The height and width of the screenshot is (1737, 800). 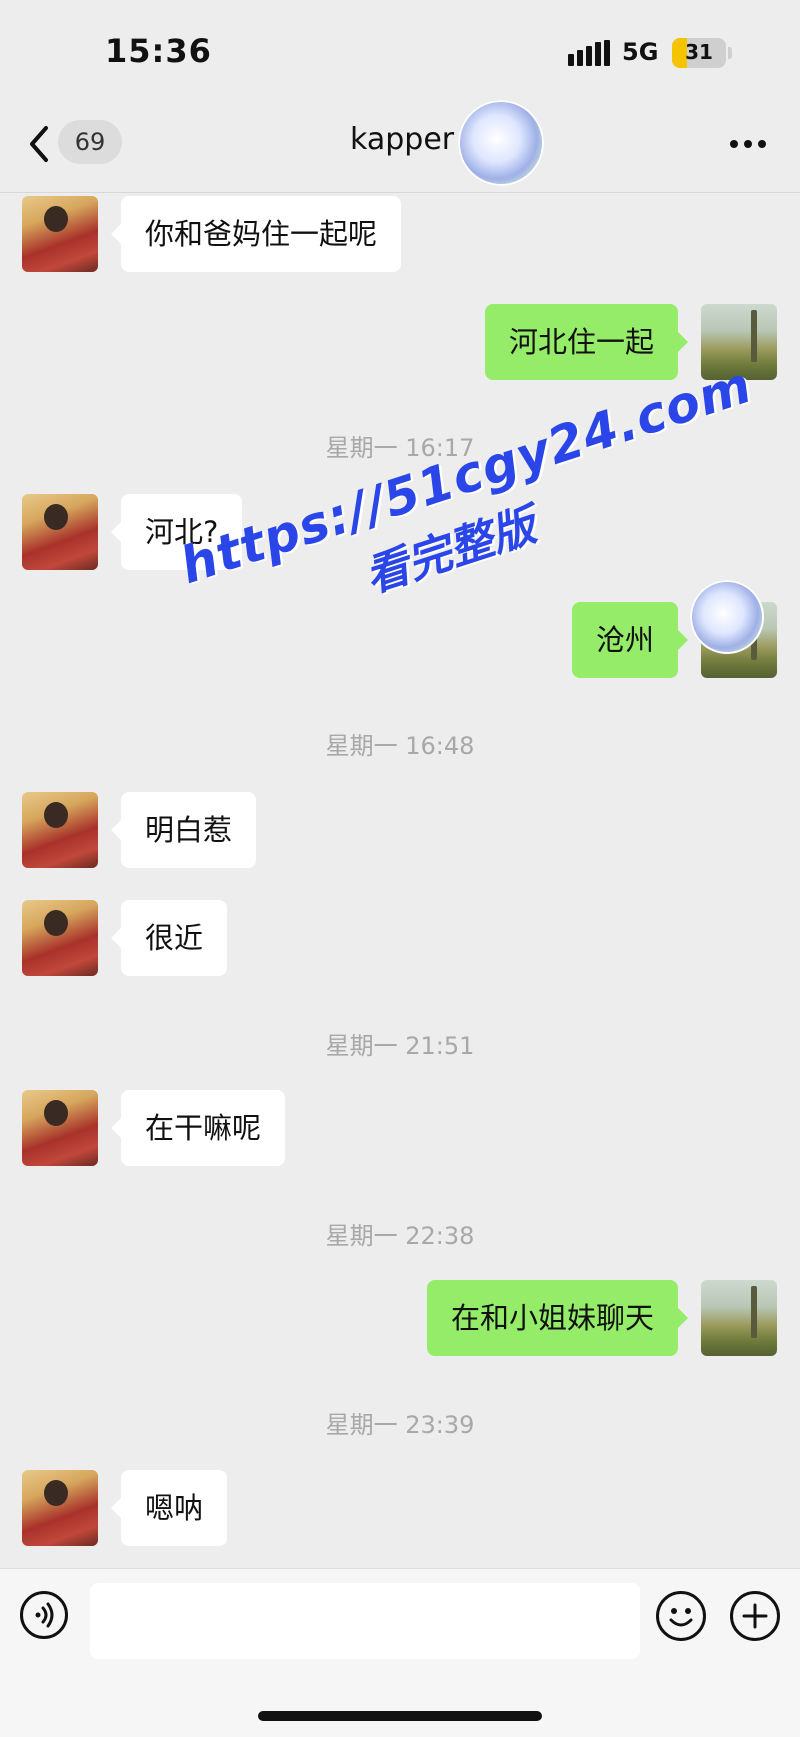 What do you see at coordinates (198, 1128) in the screenshot?
I see `incoming-message: 在干嘛呢` at bounding box center [198, 1128].